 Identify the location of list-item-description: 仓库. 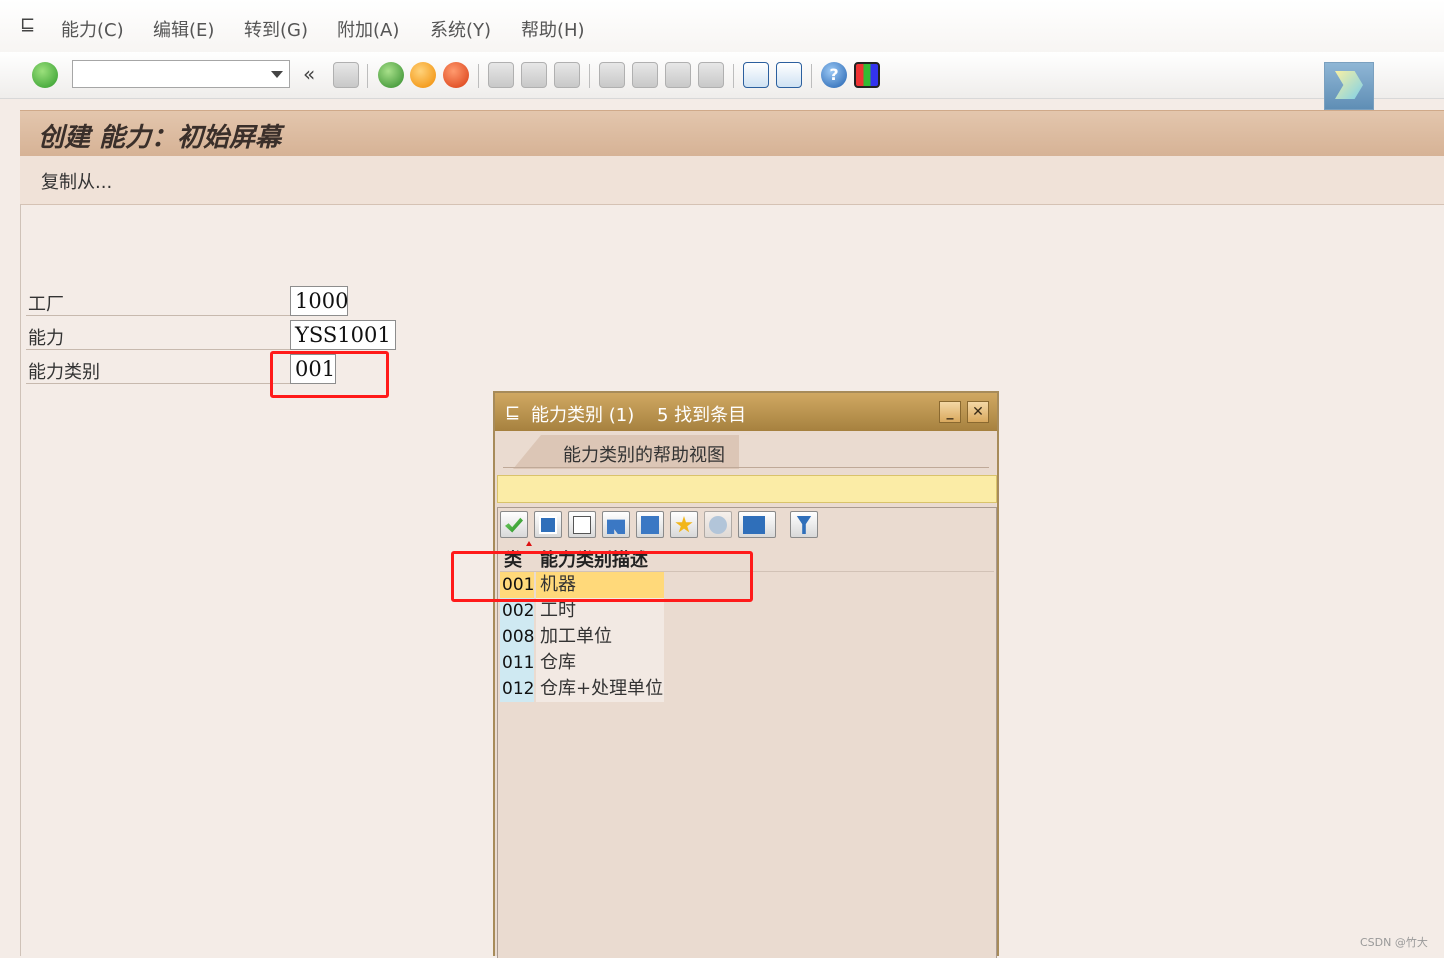
(600, 663).